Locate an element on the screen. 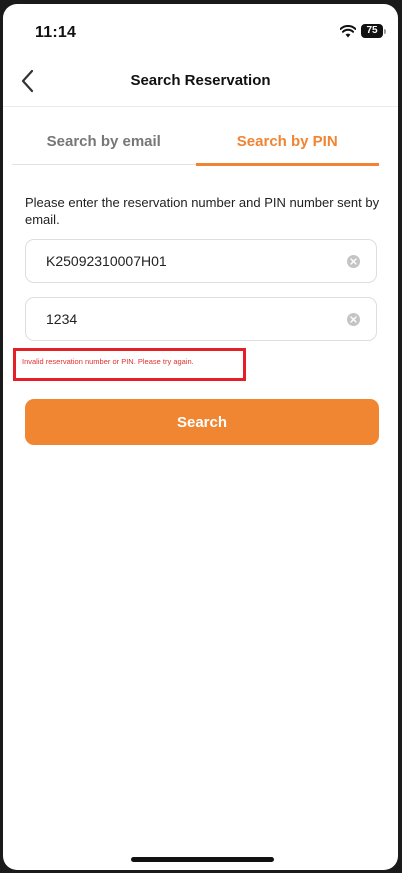 The width and height of the screenshot is (402, 873). wifi-icon is located at coordinates (348, 31).